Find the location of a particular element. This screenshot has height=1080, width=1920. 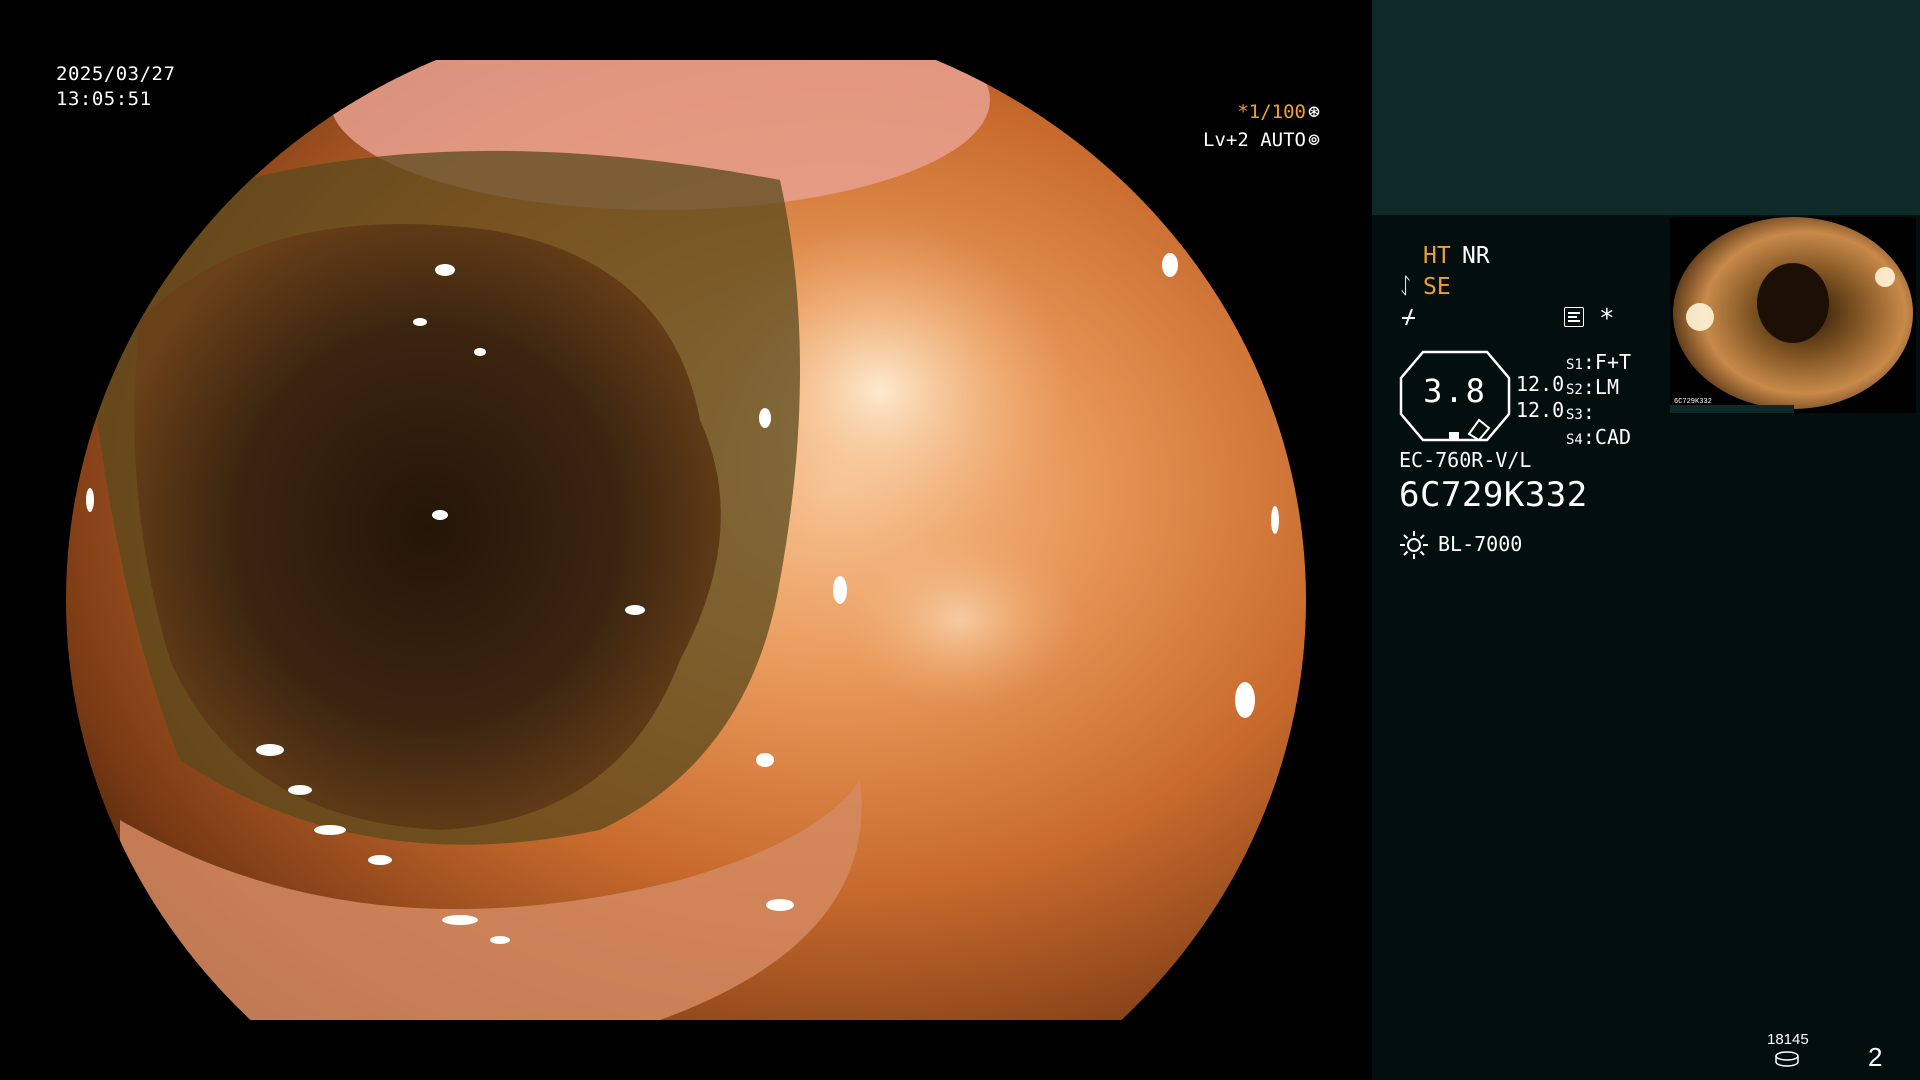

panel-header-area is located at coordinates (1646, 107).